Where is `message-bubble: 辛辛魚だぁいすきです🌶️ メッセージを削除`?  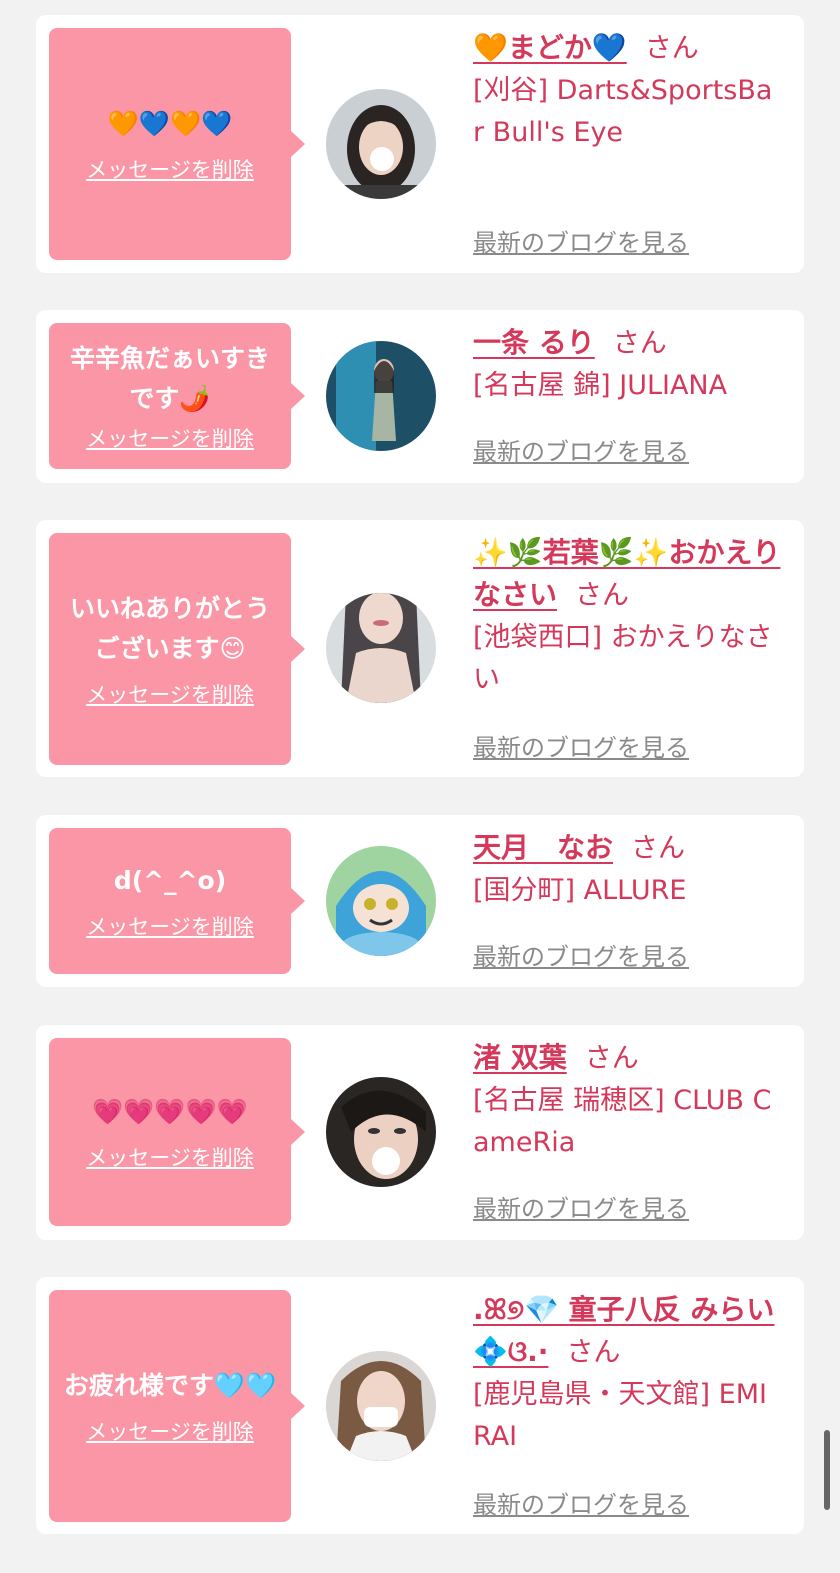 message-bubble: 辛辛魚だぁいすきです🌶️ メッセージを削除 is located at coordinates (177, 396).